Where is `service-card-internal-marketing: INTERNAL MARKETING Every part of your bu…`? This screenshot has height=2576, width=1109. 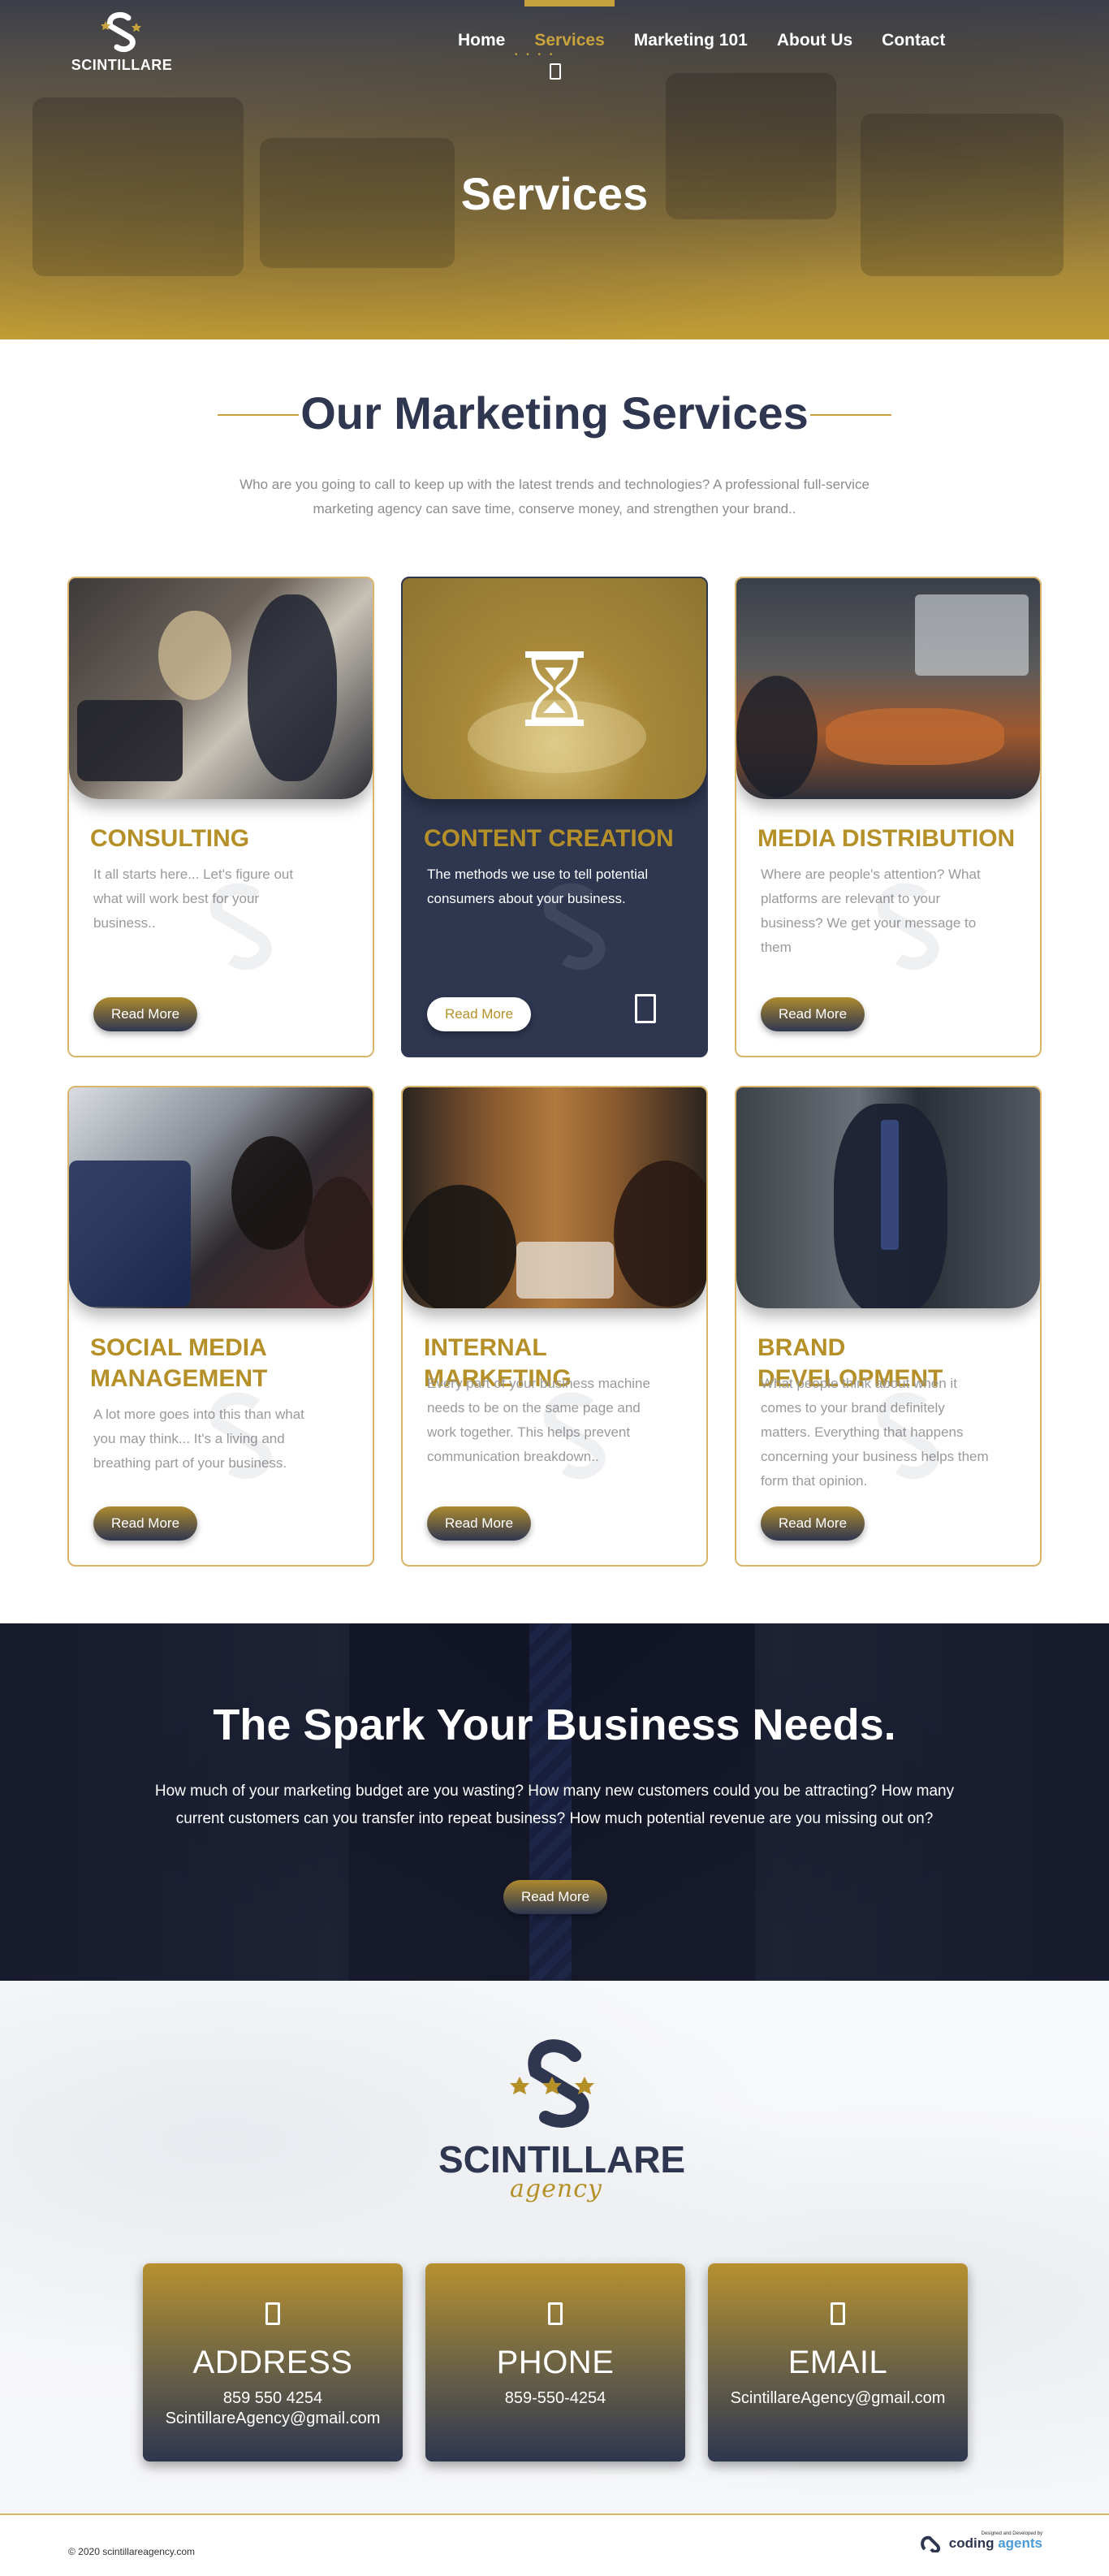 service-card-internal-marketing: INTERNAL MARKETING Every part of your bu… is located at coordinates (554, 1326).